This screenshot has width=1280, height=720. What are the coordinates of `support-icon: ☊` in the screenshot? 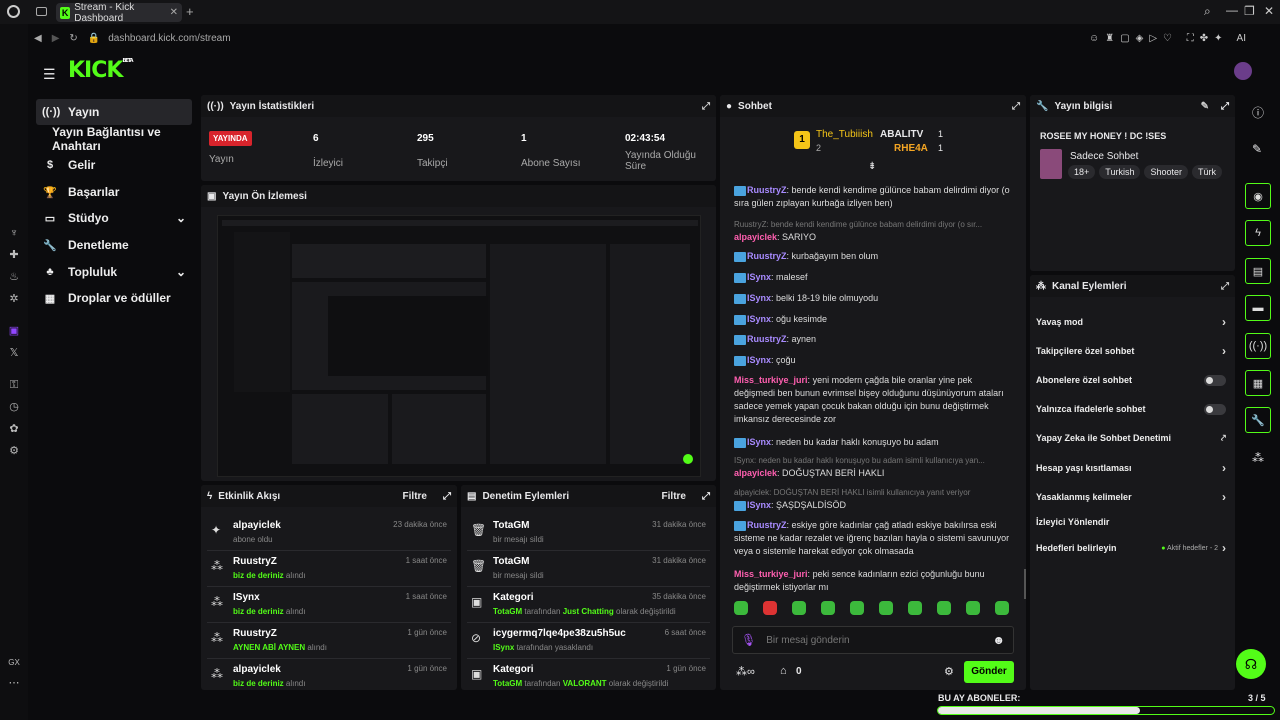 It's located at (1251, 664).